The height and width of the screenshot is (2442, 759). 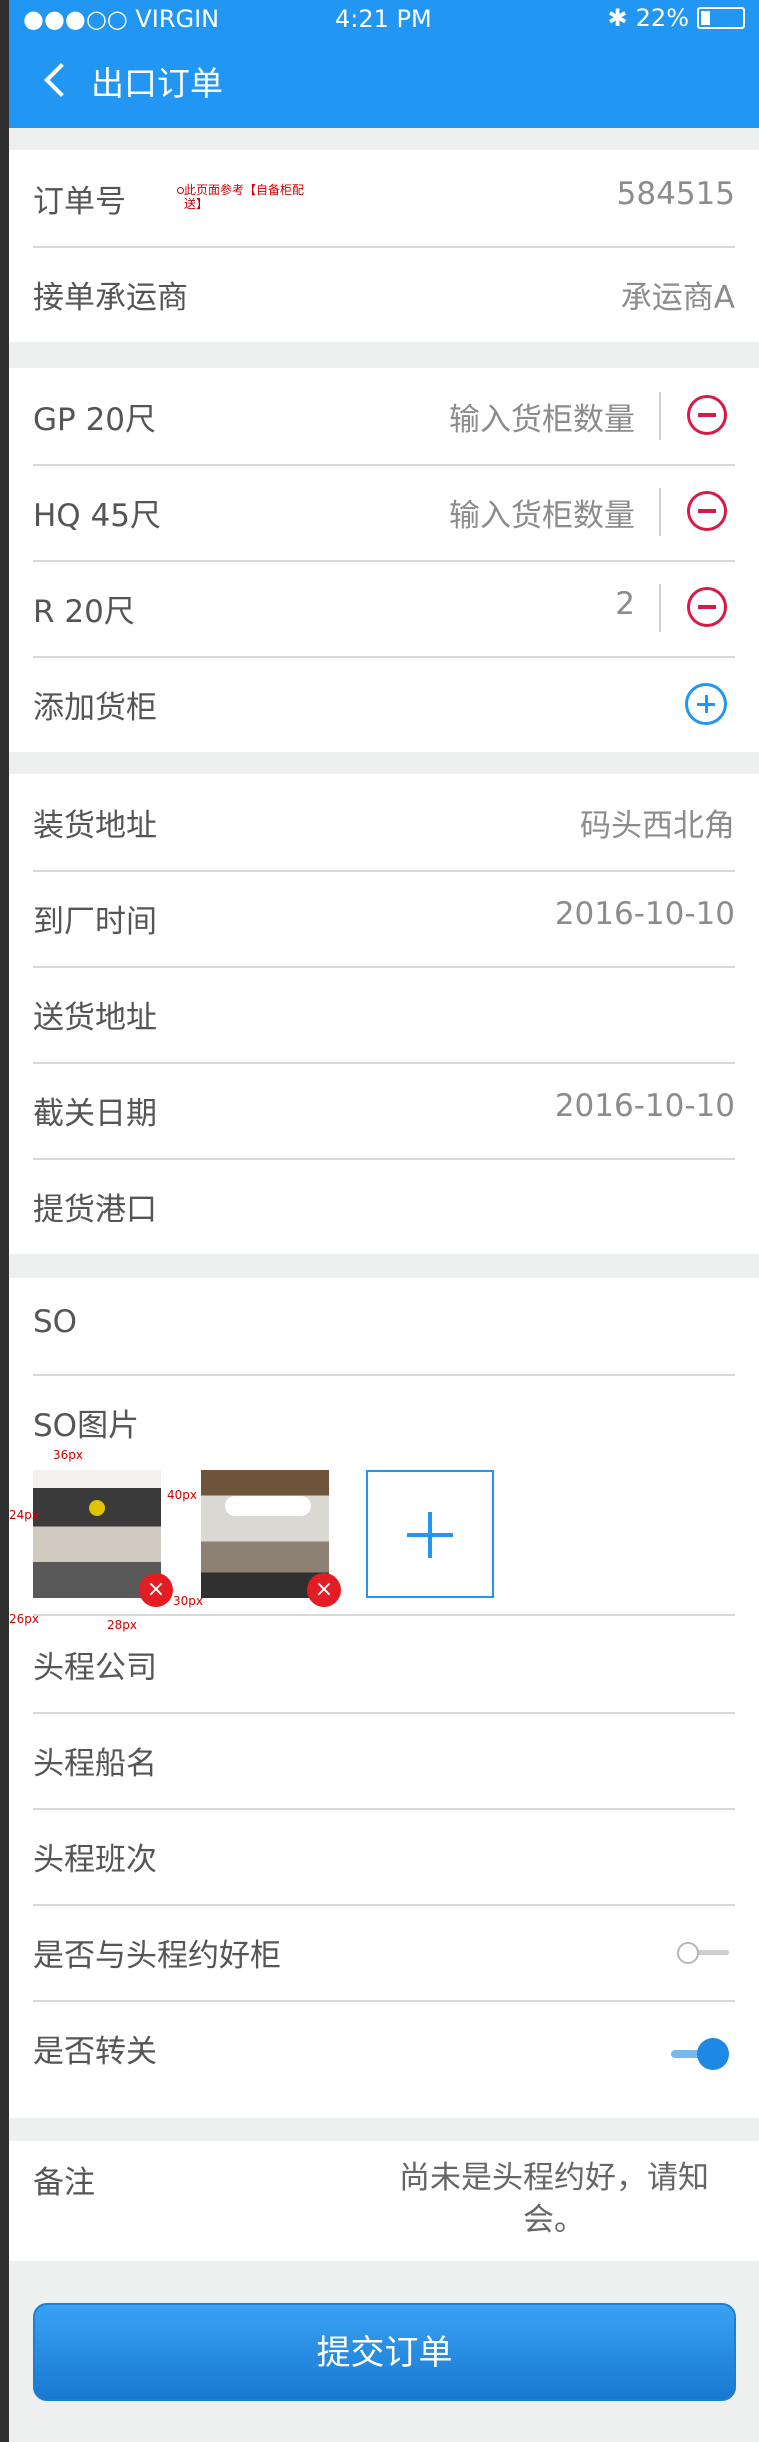 What do you see at coordinates (384, 1111) in the screenshot?
I see `cutoff-date-row: 截关日期 2016-10-10` at bounding box center [384, 1111].